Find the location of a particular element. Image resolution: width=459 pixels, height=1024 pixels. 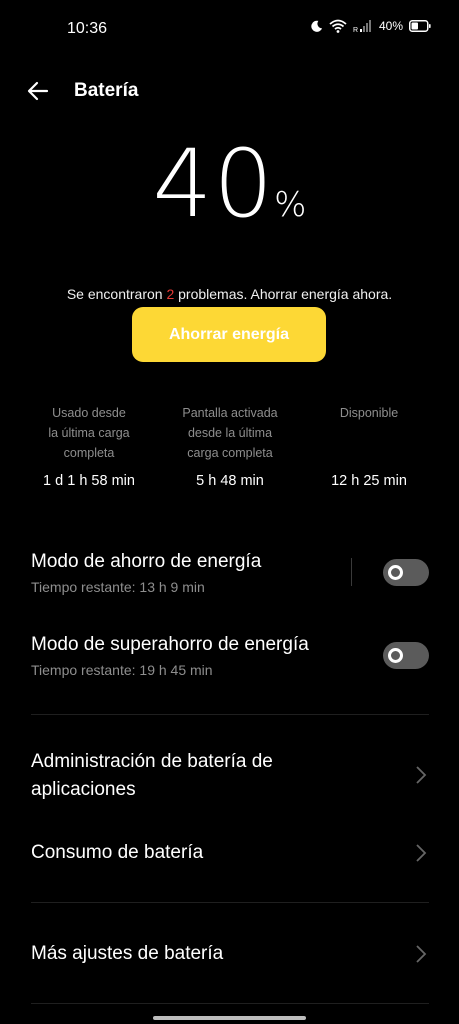

do-not-disturb-moon-icon is located at coordinates (316, 26).